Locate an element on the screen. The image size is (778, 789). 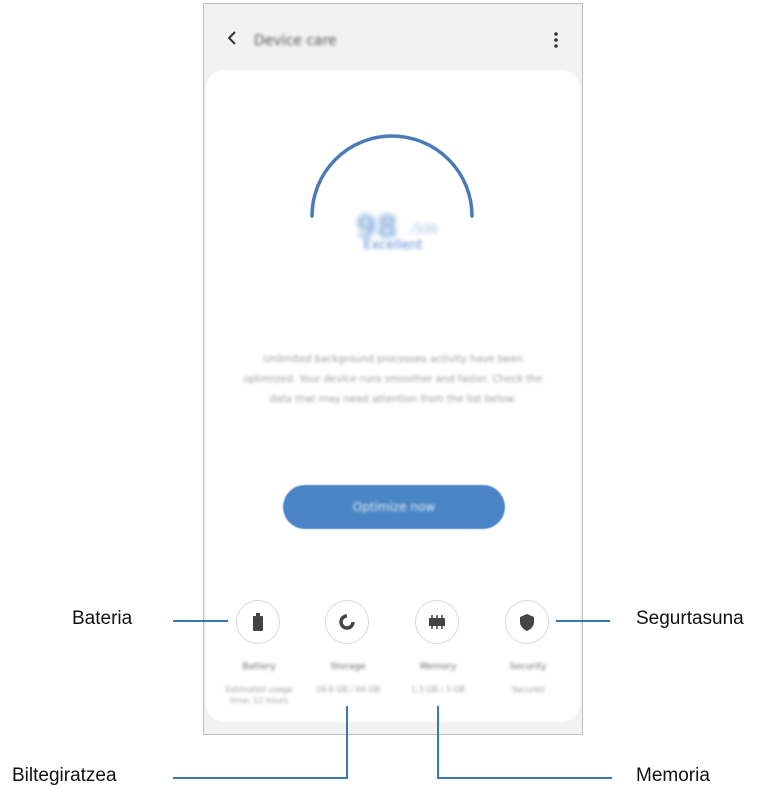
status-text: Excellent is located at coordinates (393, 245).